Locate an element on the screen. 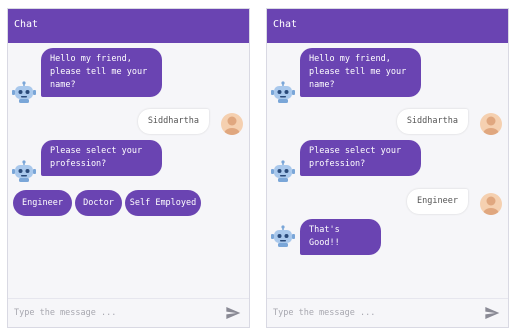 The width and height of the screenshot is (515, 334). user-message: Engineer is located at coordinates (437, 201).